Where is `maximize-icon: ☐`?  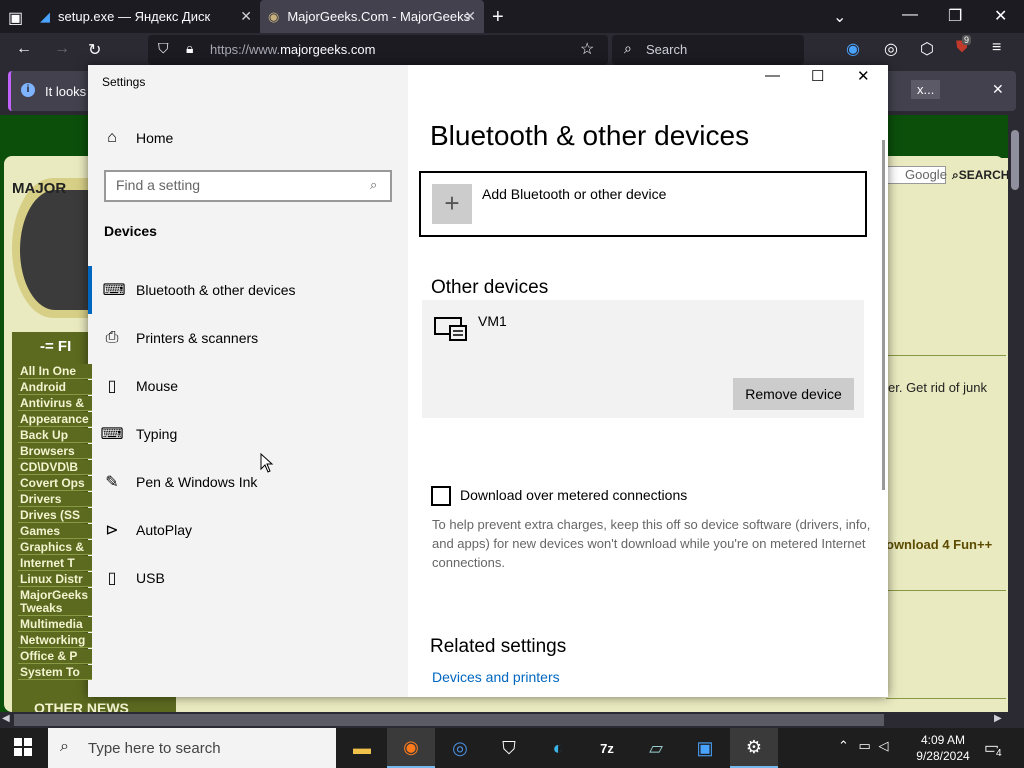
maximize-icon: ☐ is located at coordinates (817, 76).